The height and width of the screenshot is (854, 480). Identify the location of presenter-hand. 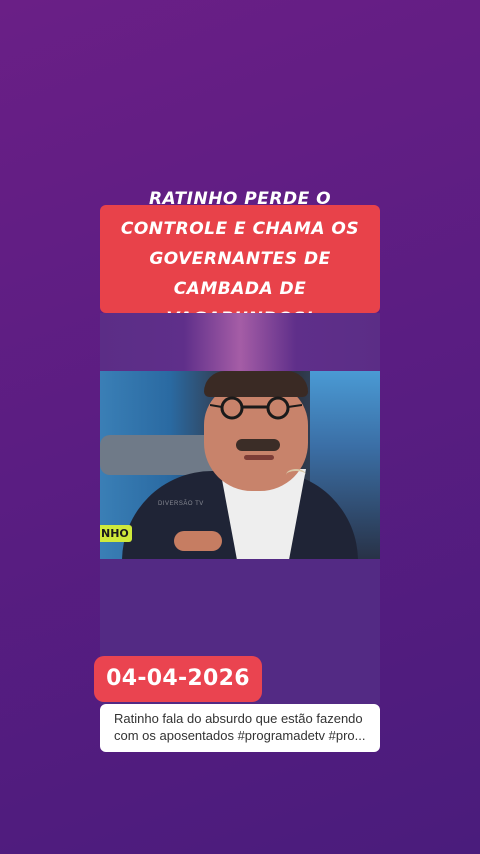
(198, 541).